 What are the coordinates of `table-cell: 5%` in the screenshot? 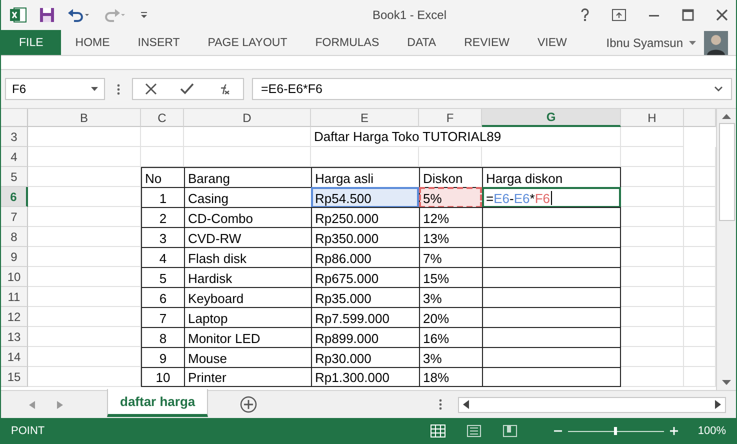 It's located at (450, 197).